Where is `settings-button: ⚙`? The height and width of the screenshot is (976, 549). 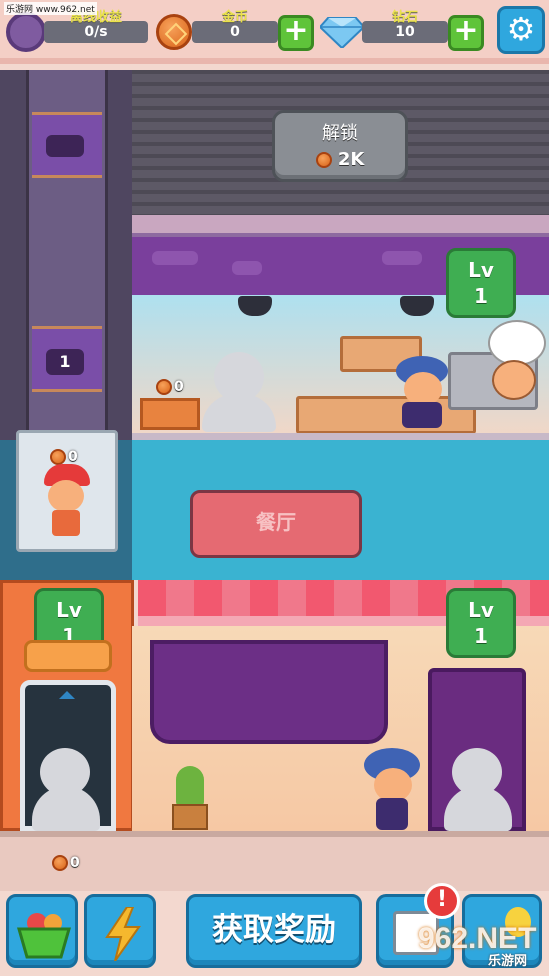 settings-button: ⚙ is located at coordinates (521, 30).